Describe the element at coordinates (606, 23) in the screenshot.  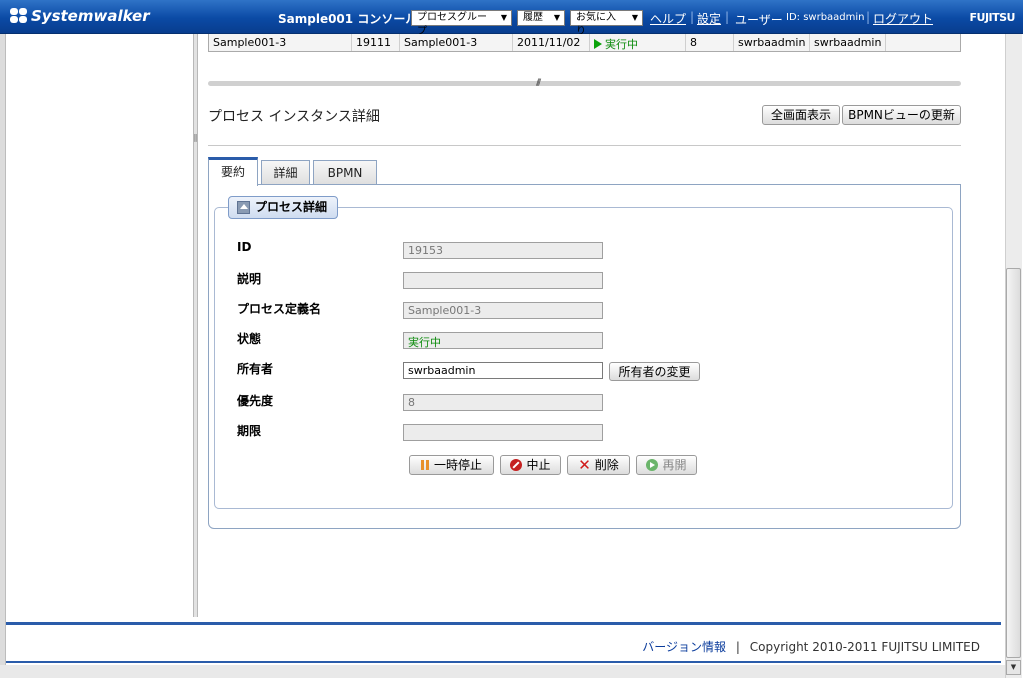
I see `favorites-menu: お気に入り ▼` at that location.